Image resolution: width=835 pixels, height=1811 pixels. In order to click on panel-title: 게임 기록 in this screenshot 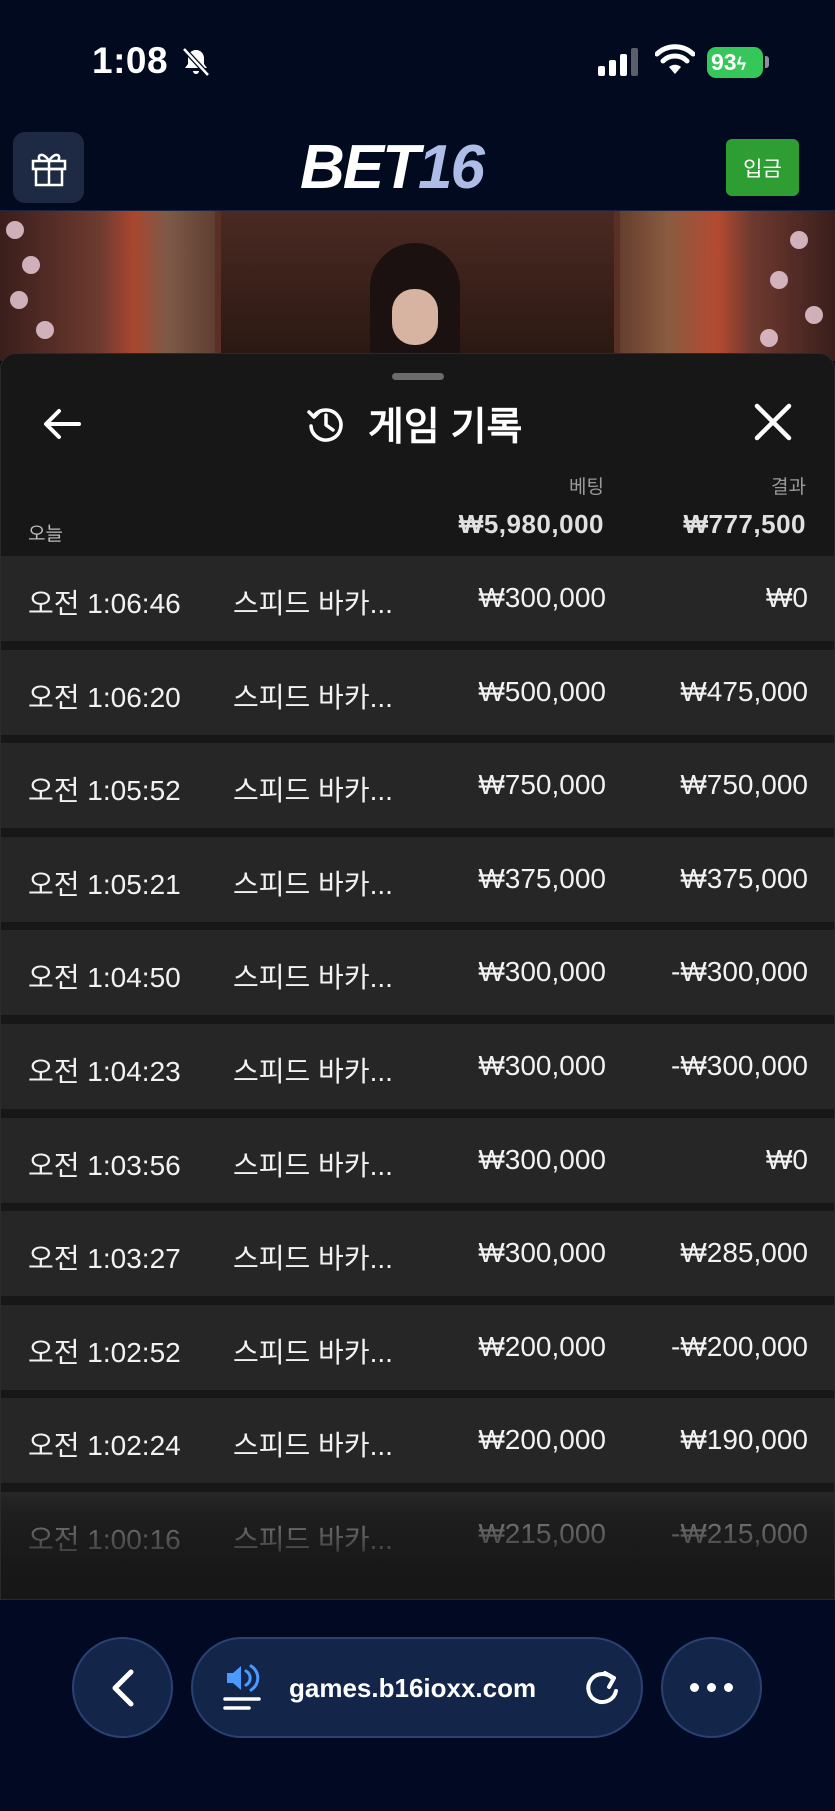, I will do `click(414, 424)`.